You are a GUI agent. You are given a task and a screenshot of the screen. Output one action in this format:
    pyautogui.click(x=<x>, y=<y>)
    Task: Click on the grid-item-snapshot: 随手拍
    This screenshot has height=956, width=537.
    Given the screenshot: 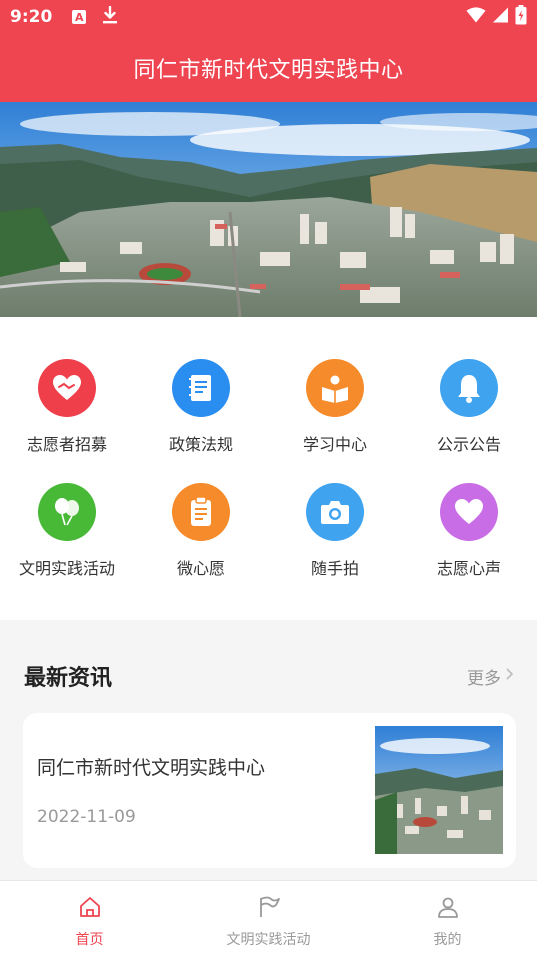 What is the action you would take?
    pyautogui.click(x=335, y=531)
    